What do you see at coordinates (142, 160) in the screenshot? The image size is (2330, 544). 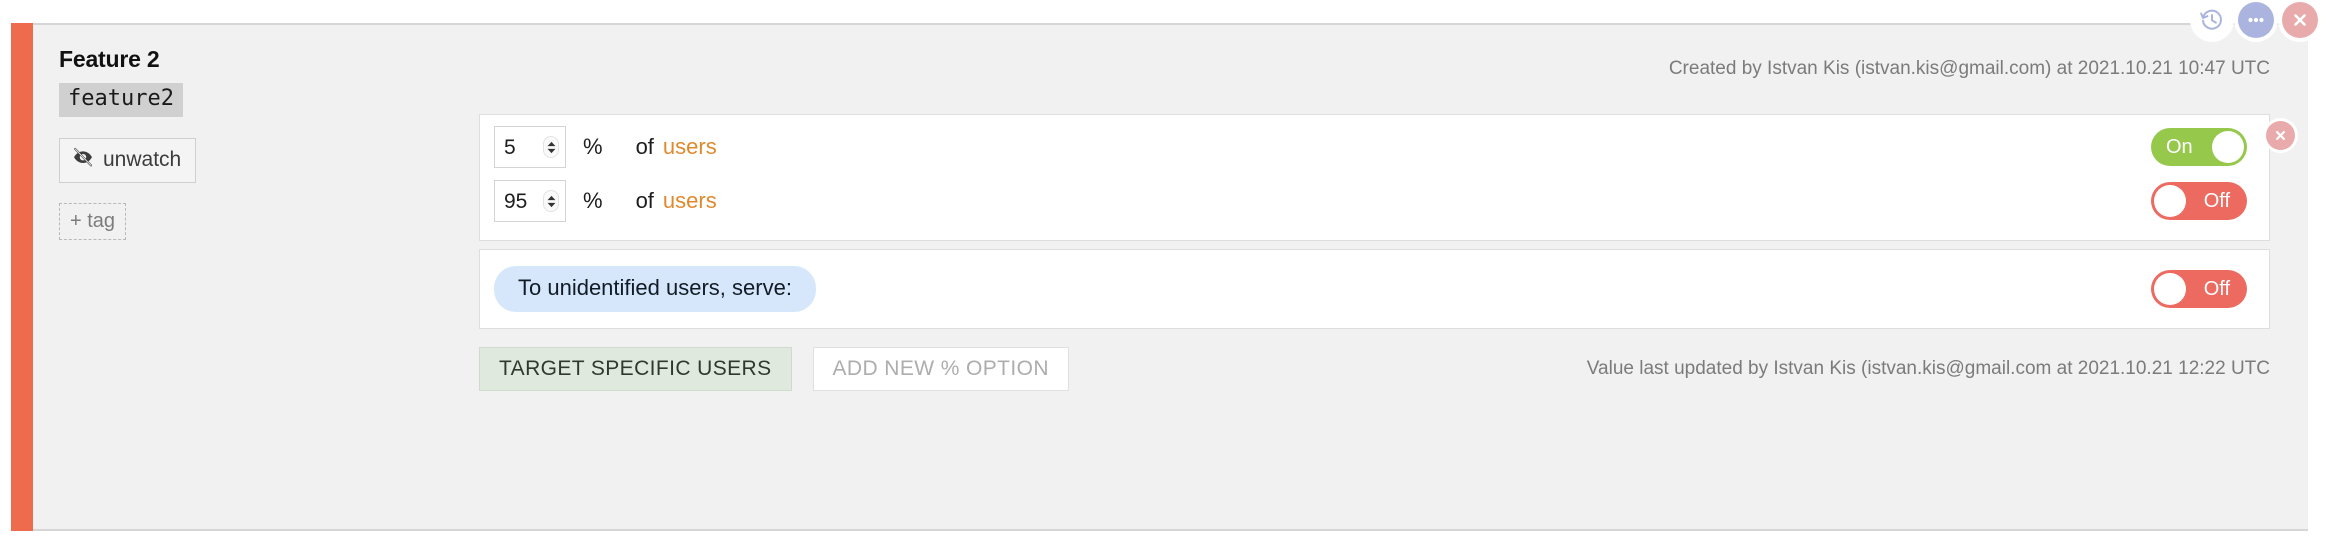 I see `unwatch-label: unwatch` at bounding box center [142, 160].